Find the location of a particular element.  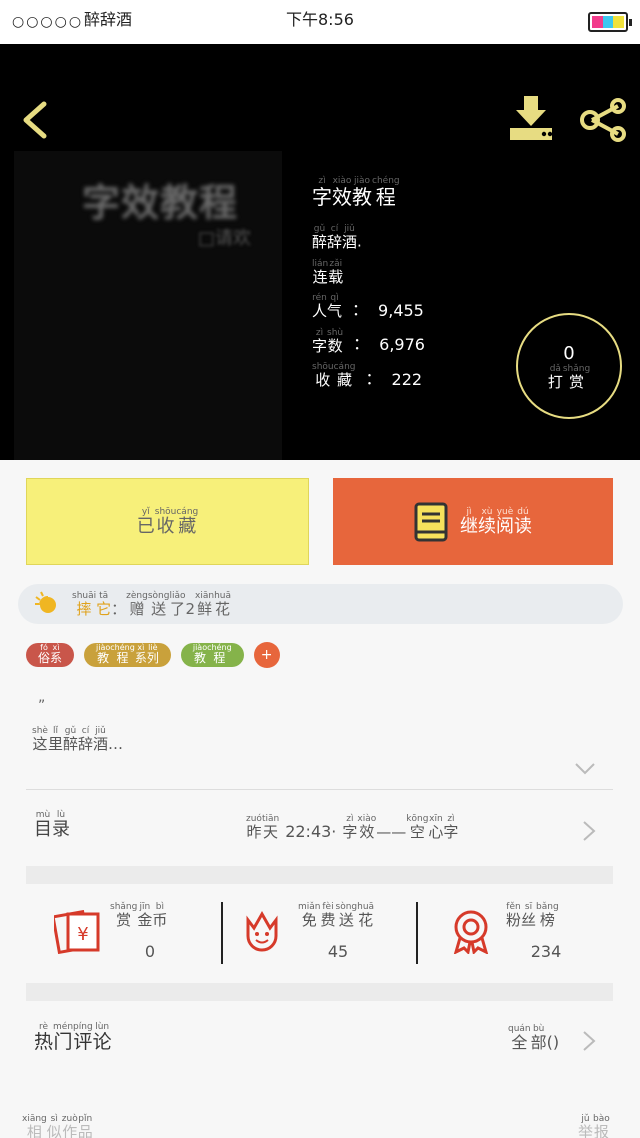

continue-reading-label: jì 继 xù 续 yuè 阅 dú 读 is located at coordinates (496, 521).